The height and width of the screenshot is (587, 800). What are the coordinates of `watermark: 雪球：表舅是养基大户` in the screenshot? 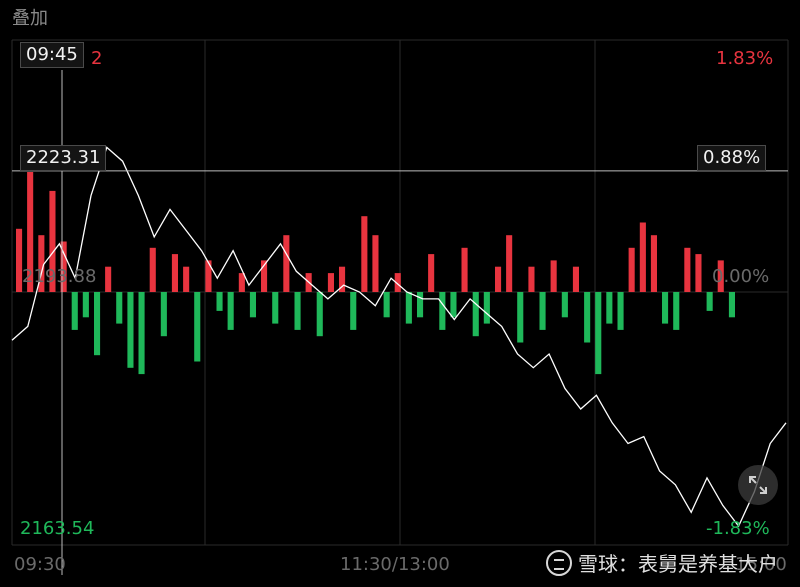 It's located at (662, 562).